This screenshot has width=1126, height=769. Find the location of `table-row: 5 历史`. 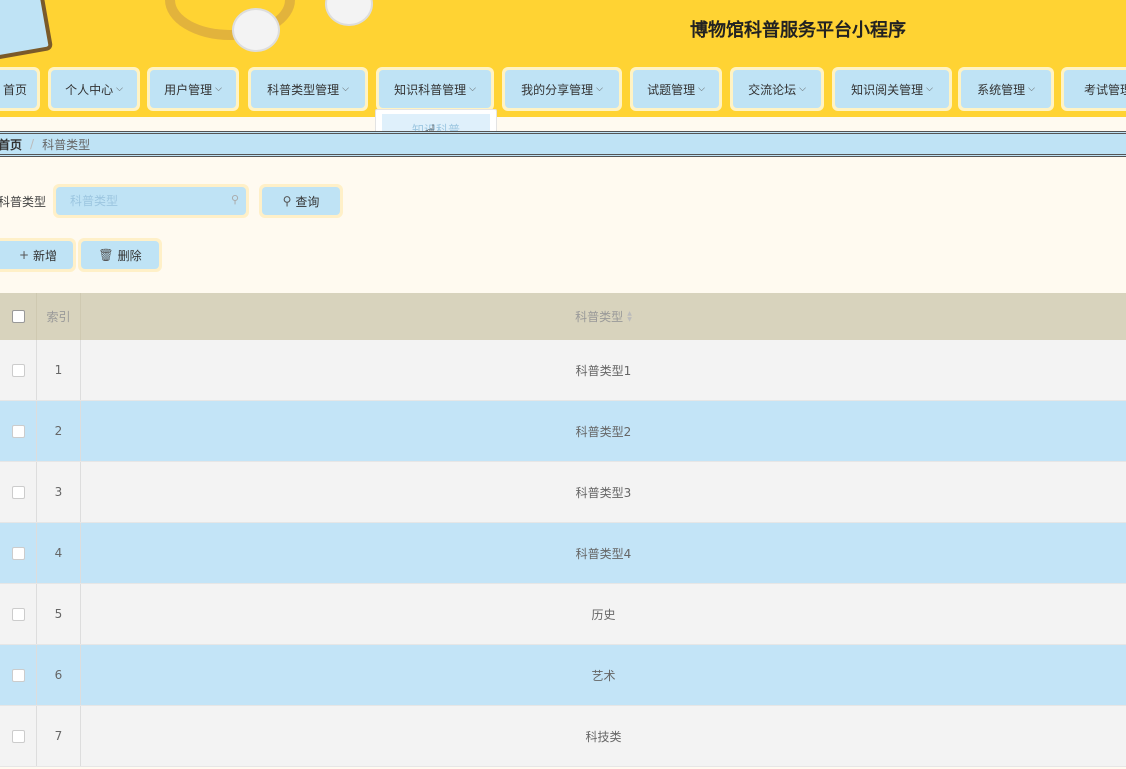

table-row: 5 历史 is located at coordinates (563, 614).